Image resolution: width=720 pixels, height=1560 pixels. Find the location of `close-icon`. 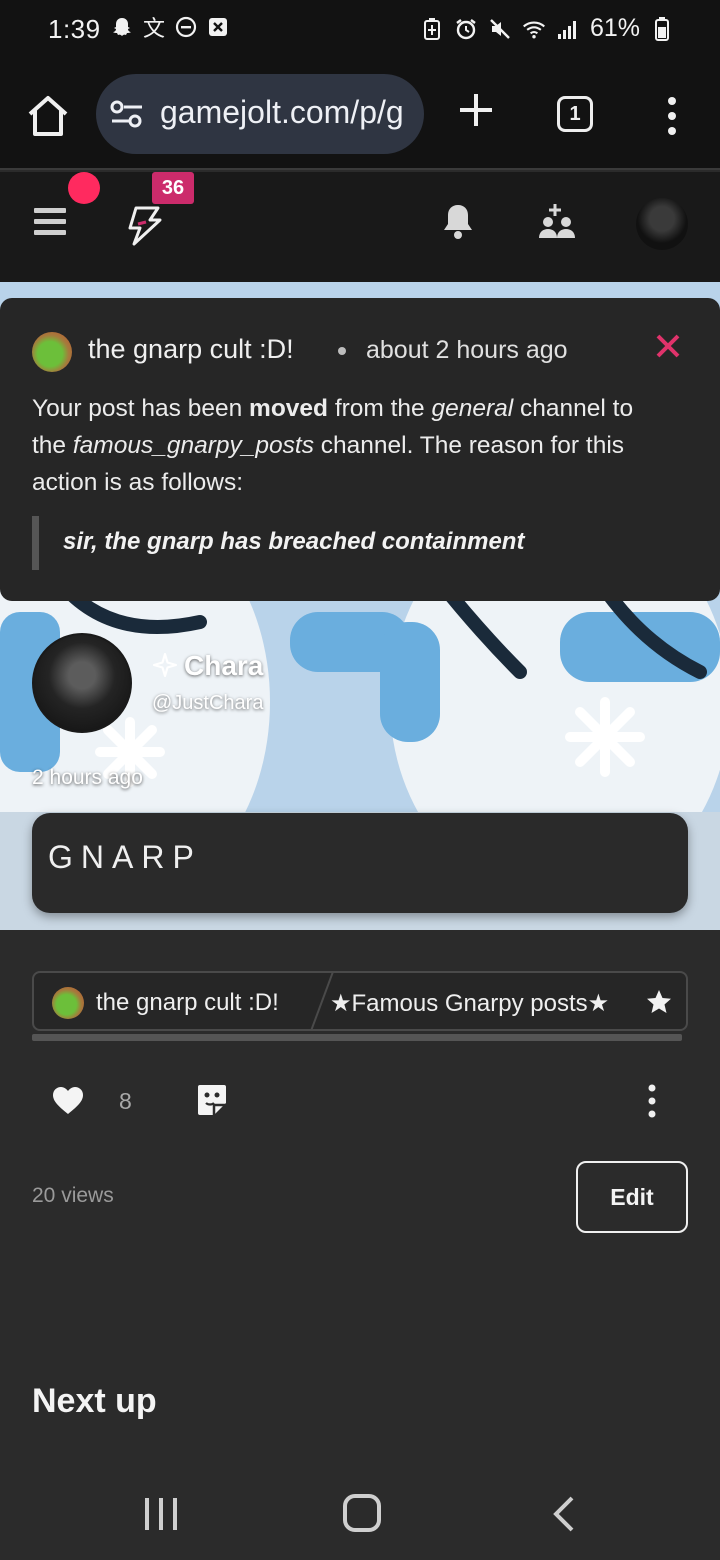

close-icon is located at coordinates (668, 346).